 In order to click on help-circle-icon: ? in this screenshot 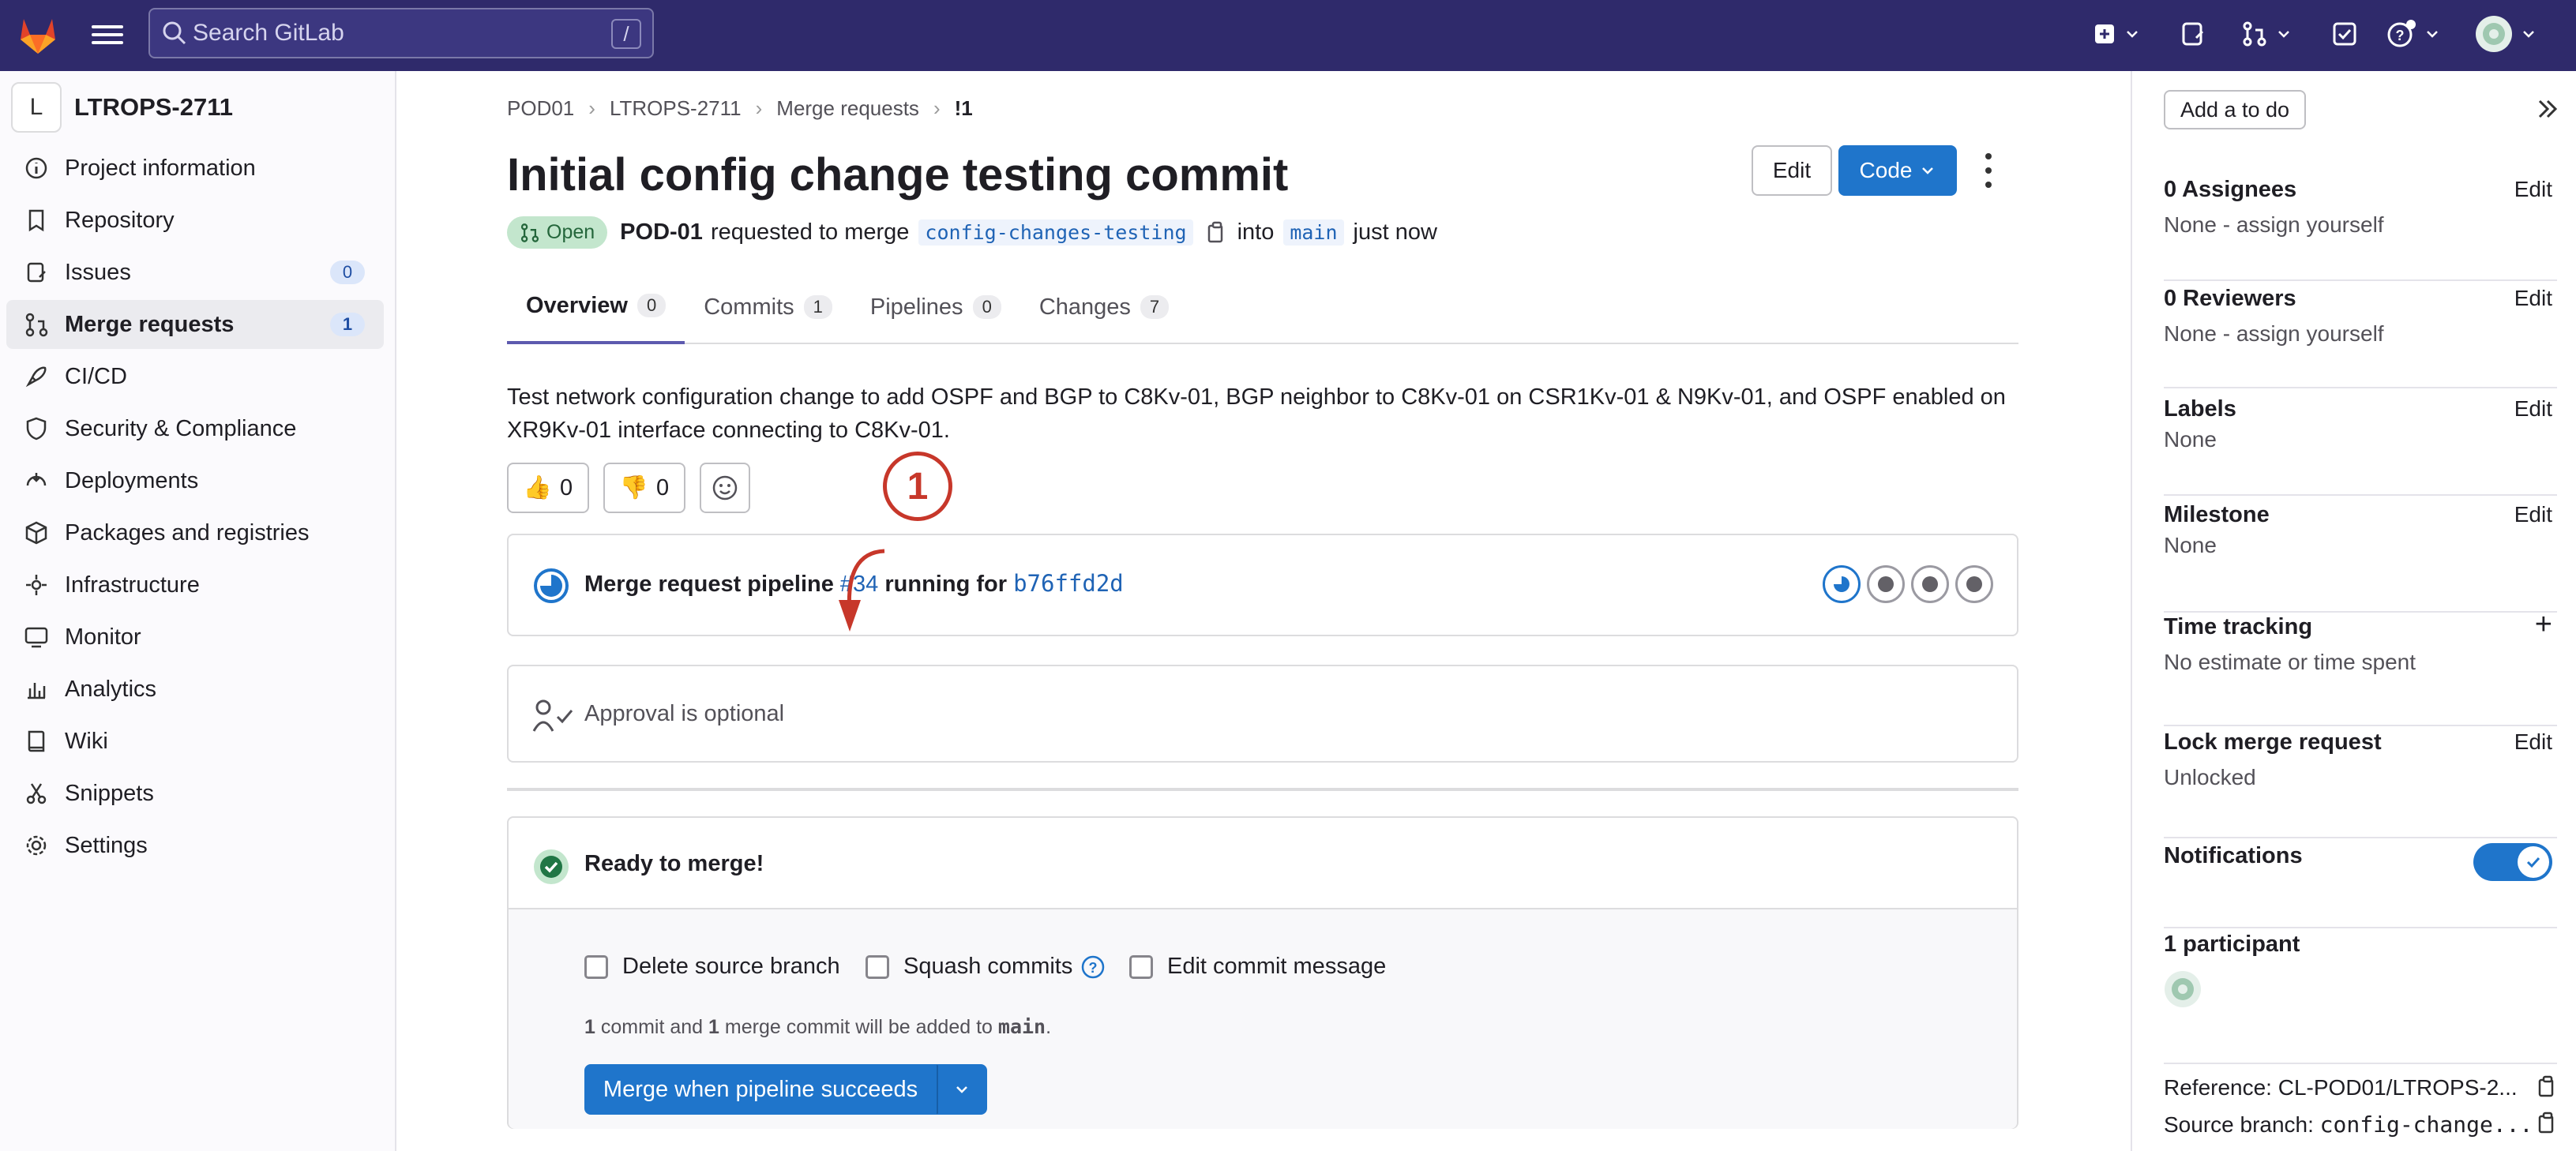, I will do `click(1093, 967)`.